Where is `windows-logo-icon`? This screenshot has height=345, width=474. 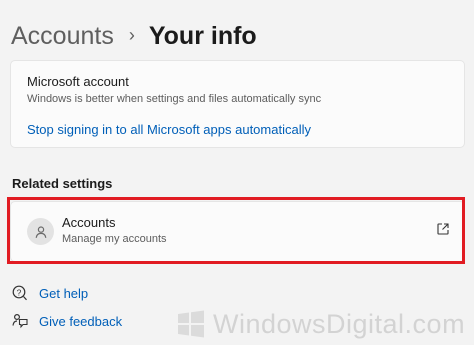
windows-logo-icon is located at coordinates (191, 324).